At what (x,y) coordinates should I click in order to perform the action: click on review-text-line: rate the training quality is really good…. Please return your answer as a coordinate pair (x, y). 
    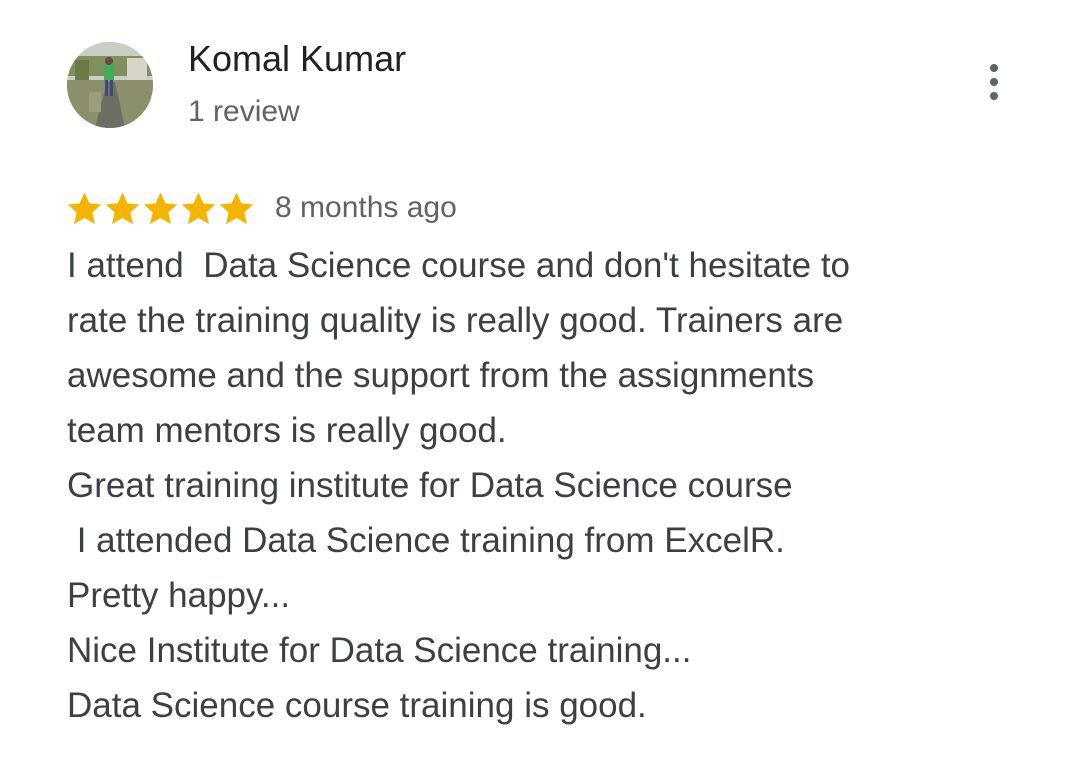
    Looking at the image, I should click on (455, 320).